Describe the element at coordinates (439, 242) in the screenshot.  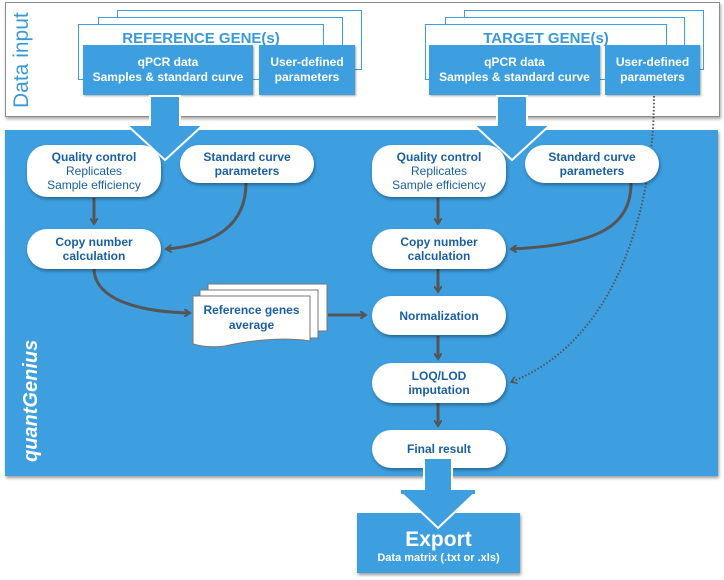
I see `right-copy-line1: Copy number` at that location.